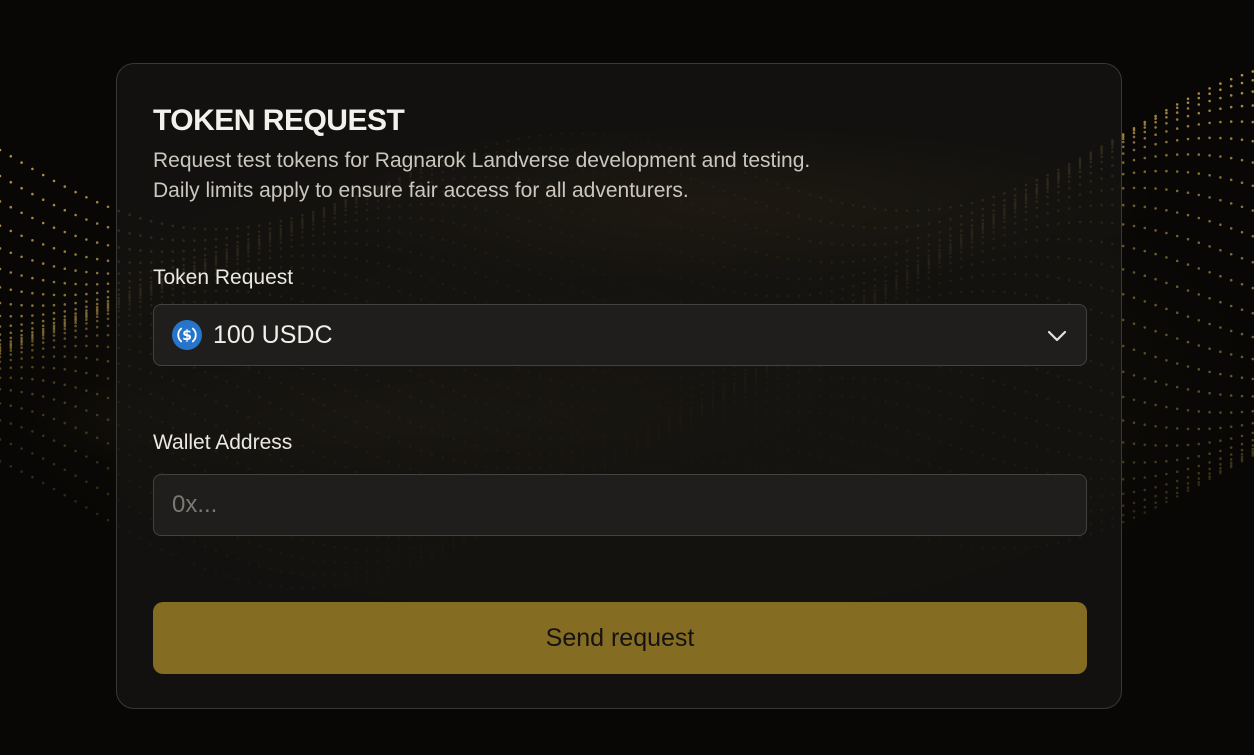 This screenshot has height=755, width=1254. What do you see at coordinates (620, 638) in the screenshot?
I see `send-request-button: Send request` at bounding box center [620, 638].